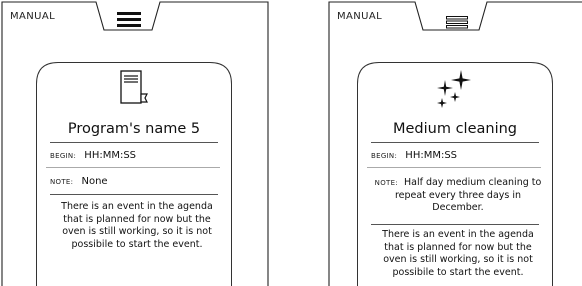 The image size is (582, 286). What do you see at coordinates (94, 181) in the screenshot?
I see `note-value: None` at bounding box center [94, 181].